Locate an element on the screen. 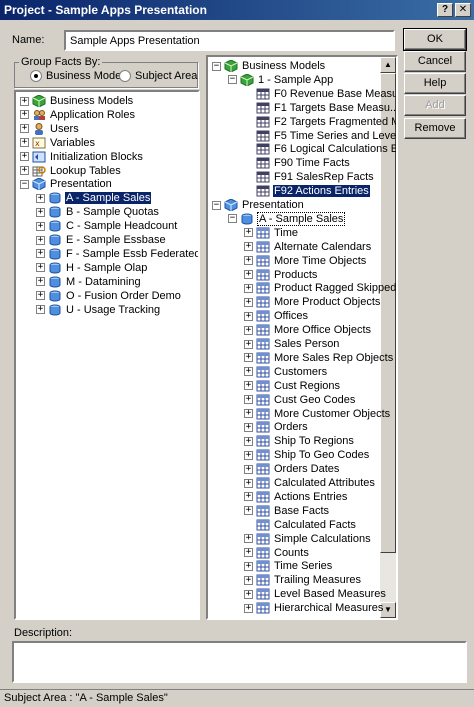 The image size is (474, 707). add-button: Add is located at coordinates (435, 105).